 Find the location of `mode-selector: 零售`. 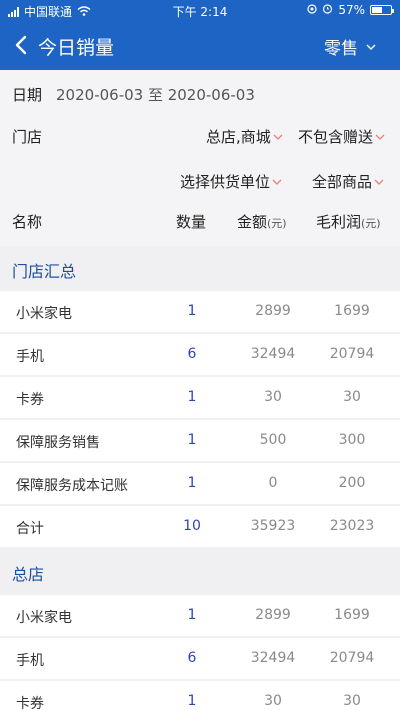

mode-selector: 零售 is located at coordinates (350, 46).